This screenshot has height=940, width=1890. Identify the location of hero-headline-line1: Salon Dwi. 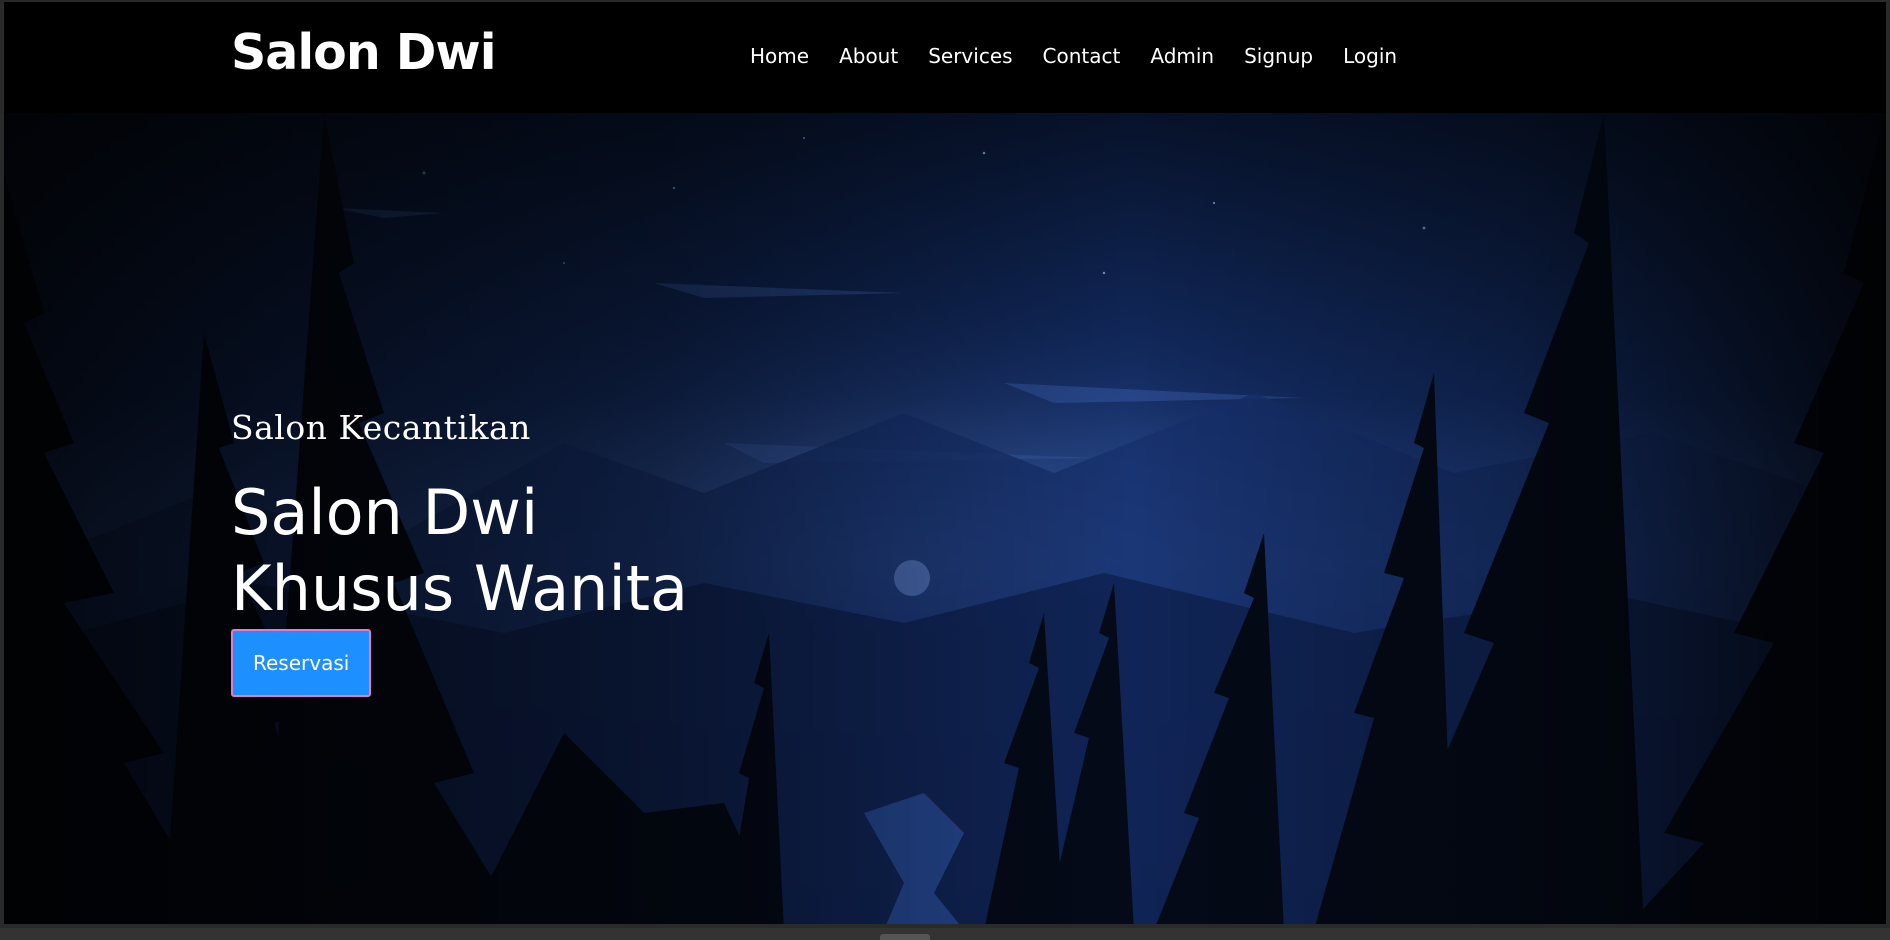
(385, 512).